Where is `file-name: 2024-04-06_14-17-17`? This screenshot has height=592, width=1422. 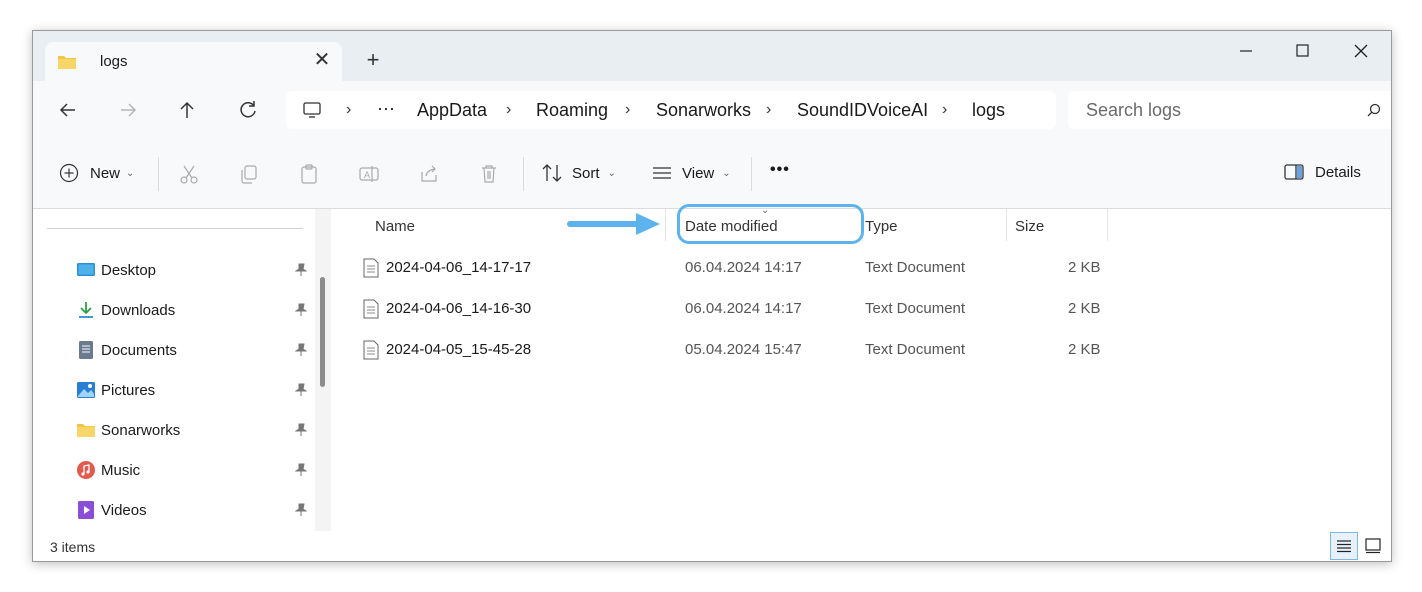 file-name: 2024-04-06_14-17-17 is located at coordinates (459, 267).